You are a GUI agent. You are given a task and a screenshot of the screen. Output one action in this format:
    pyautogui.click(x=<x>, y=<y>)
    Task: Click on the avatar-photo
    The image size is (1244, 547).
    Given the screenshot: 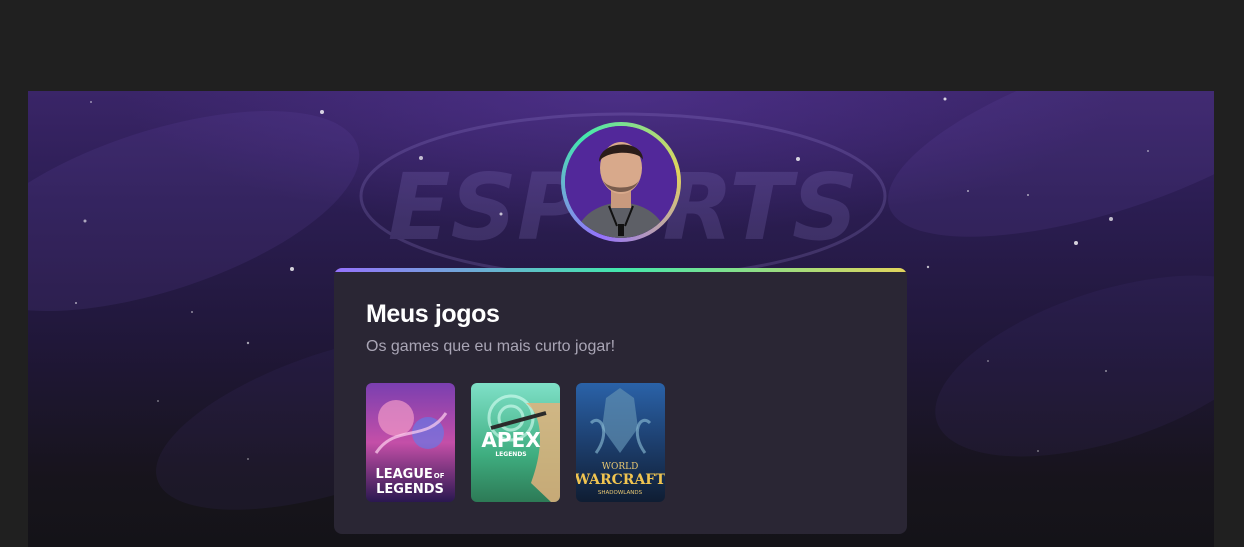 What is the action you would take?
    pyautogui.click(x=621, y=182)
    